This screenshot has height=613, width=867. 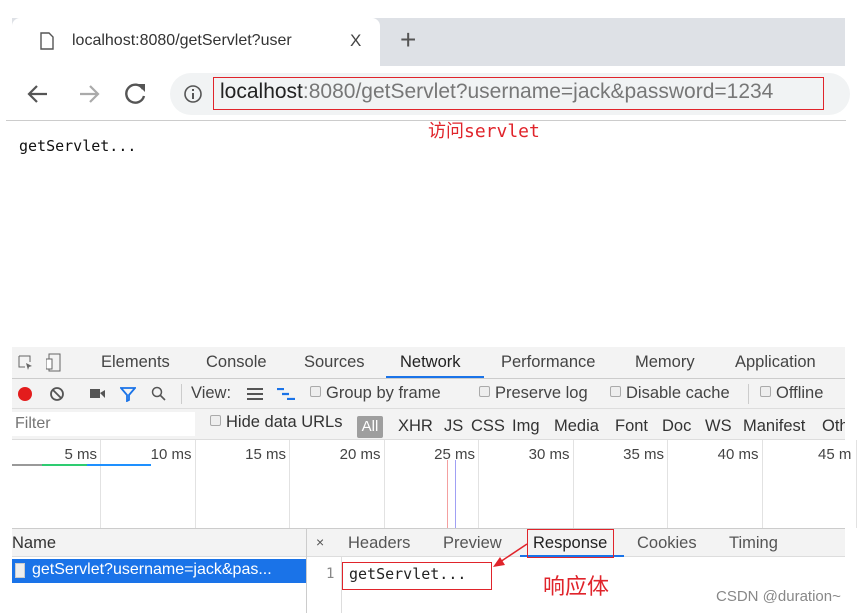 What do you see at coordinates (570, 543) in the screenshot?
I see `response-highlight-box` at bounding box center [570, 543].